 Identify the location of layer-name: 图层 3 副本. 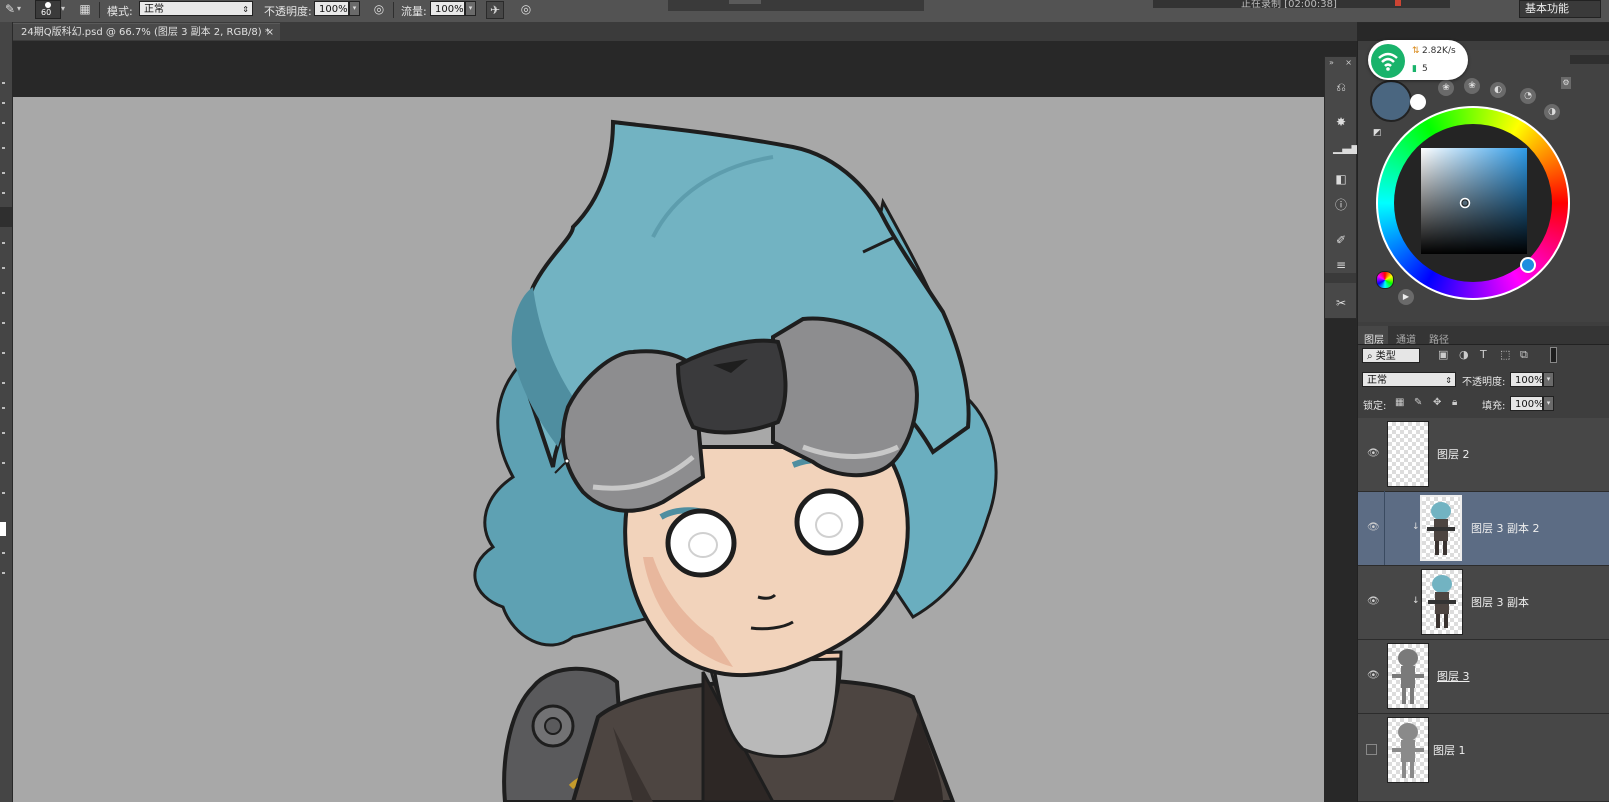
(1500, 602).